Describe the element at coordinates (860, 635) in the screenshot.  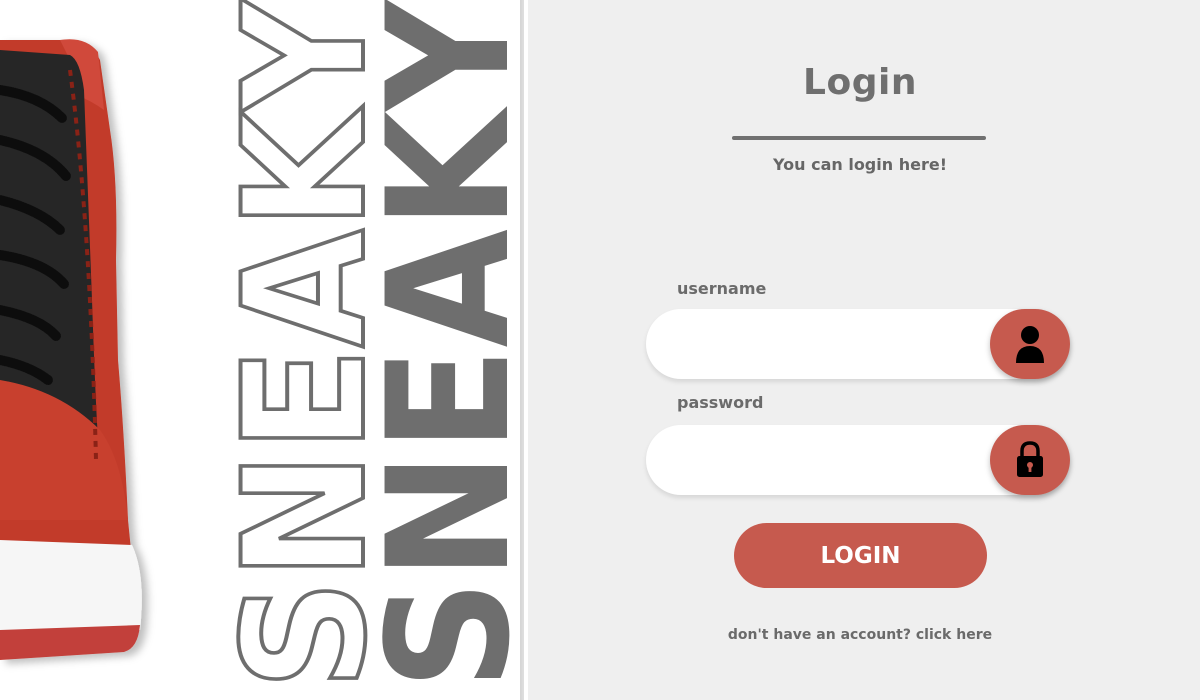
I see `signup-link: don't have an account? click here` at that location.